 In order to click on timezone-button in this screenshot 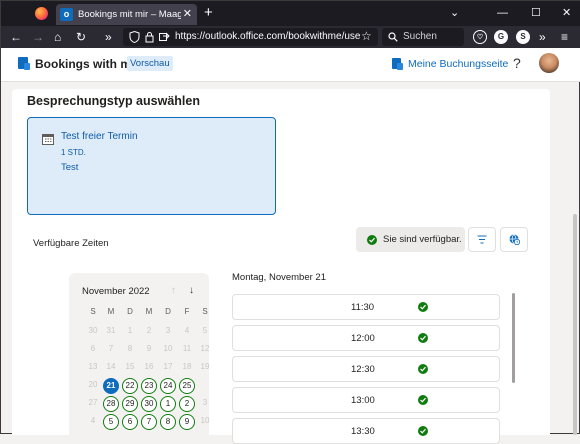, I will do `click(514, 239)`.